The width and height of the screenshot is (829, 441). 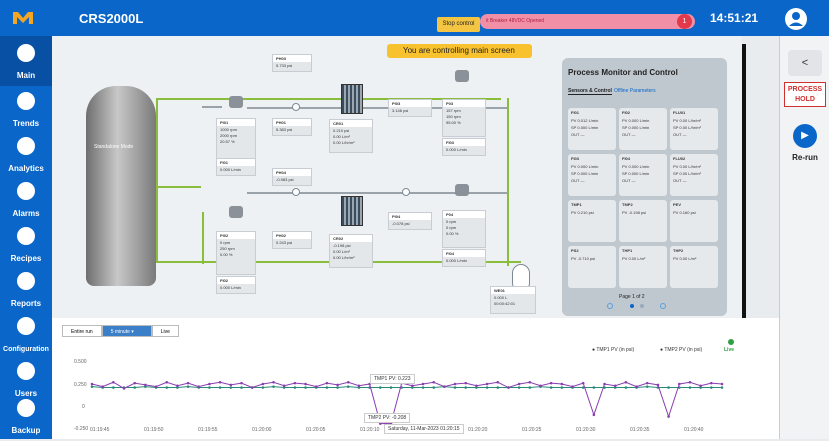 What do you see at coordinates (464, 118) in the screenshot?
I see `pump-card-p03: P03 157 rpm 150 rpm 95.00 %` at bounding box center [464, 118].